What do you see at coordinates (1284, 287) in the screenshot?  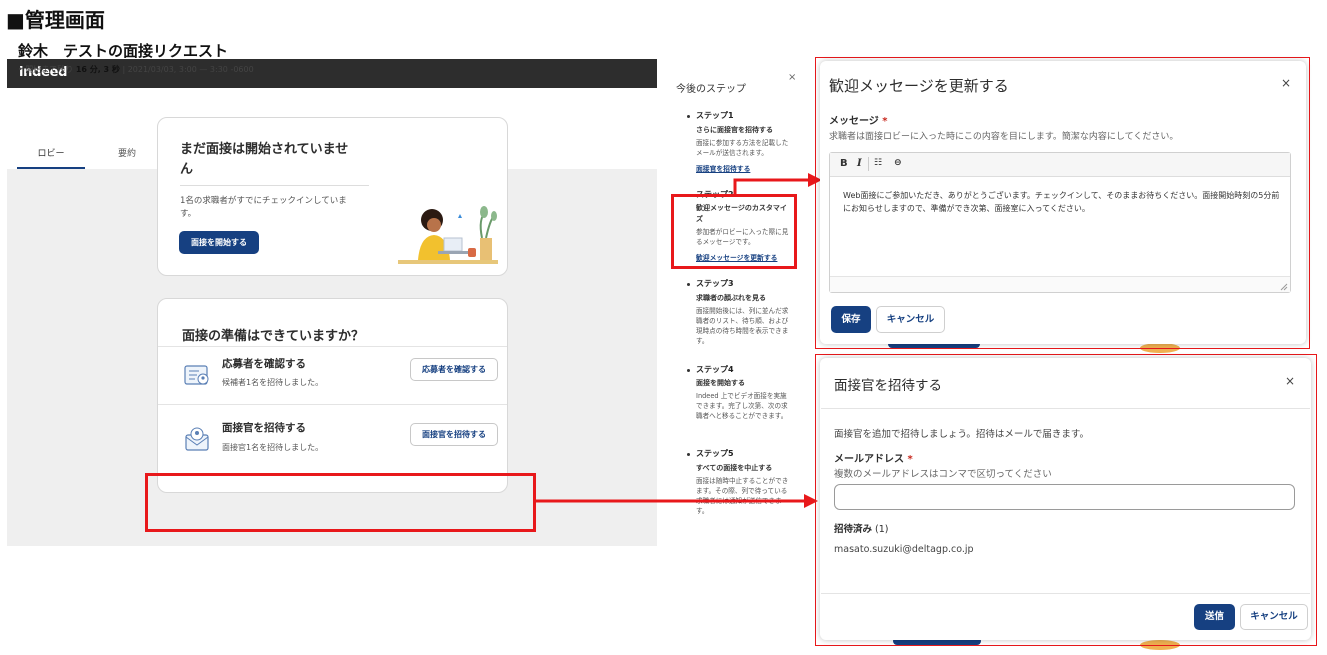 I see `resize-handle-icon` at bounding box center [1284, 287].